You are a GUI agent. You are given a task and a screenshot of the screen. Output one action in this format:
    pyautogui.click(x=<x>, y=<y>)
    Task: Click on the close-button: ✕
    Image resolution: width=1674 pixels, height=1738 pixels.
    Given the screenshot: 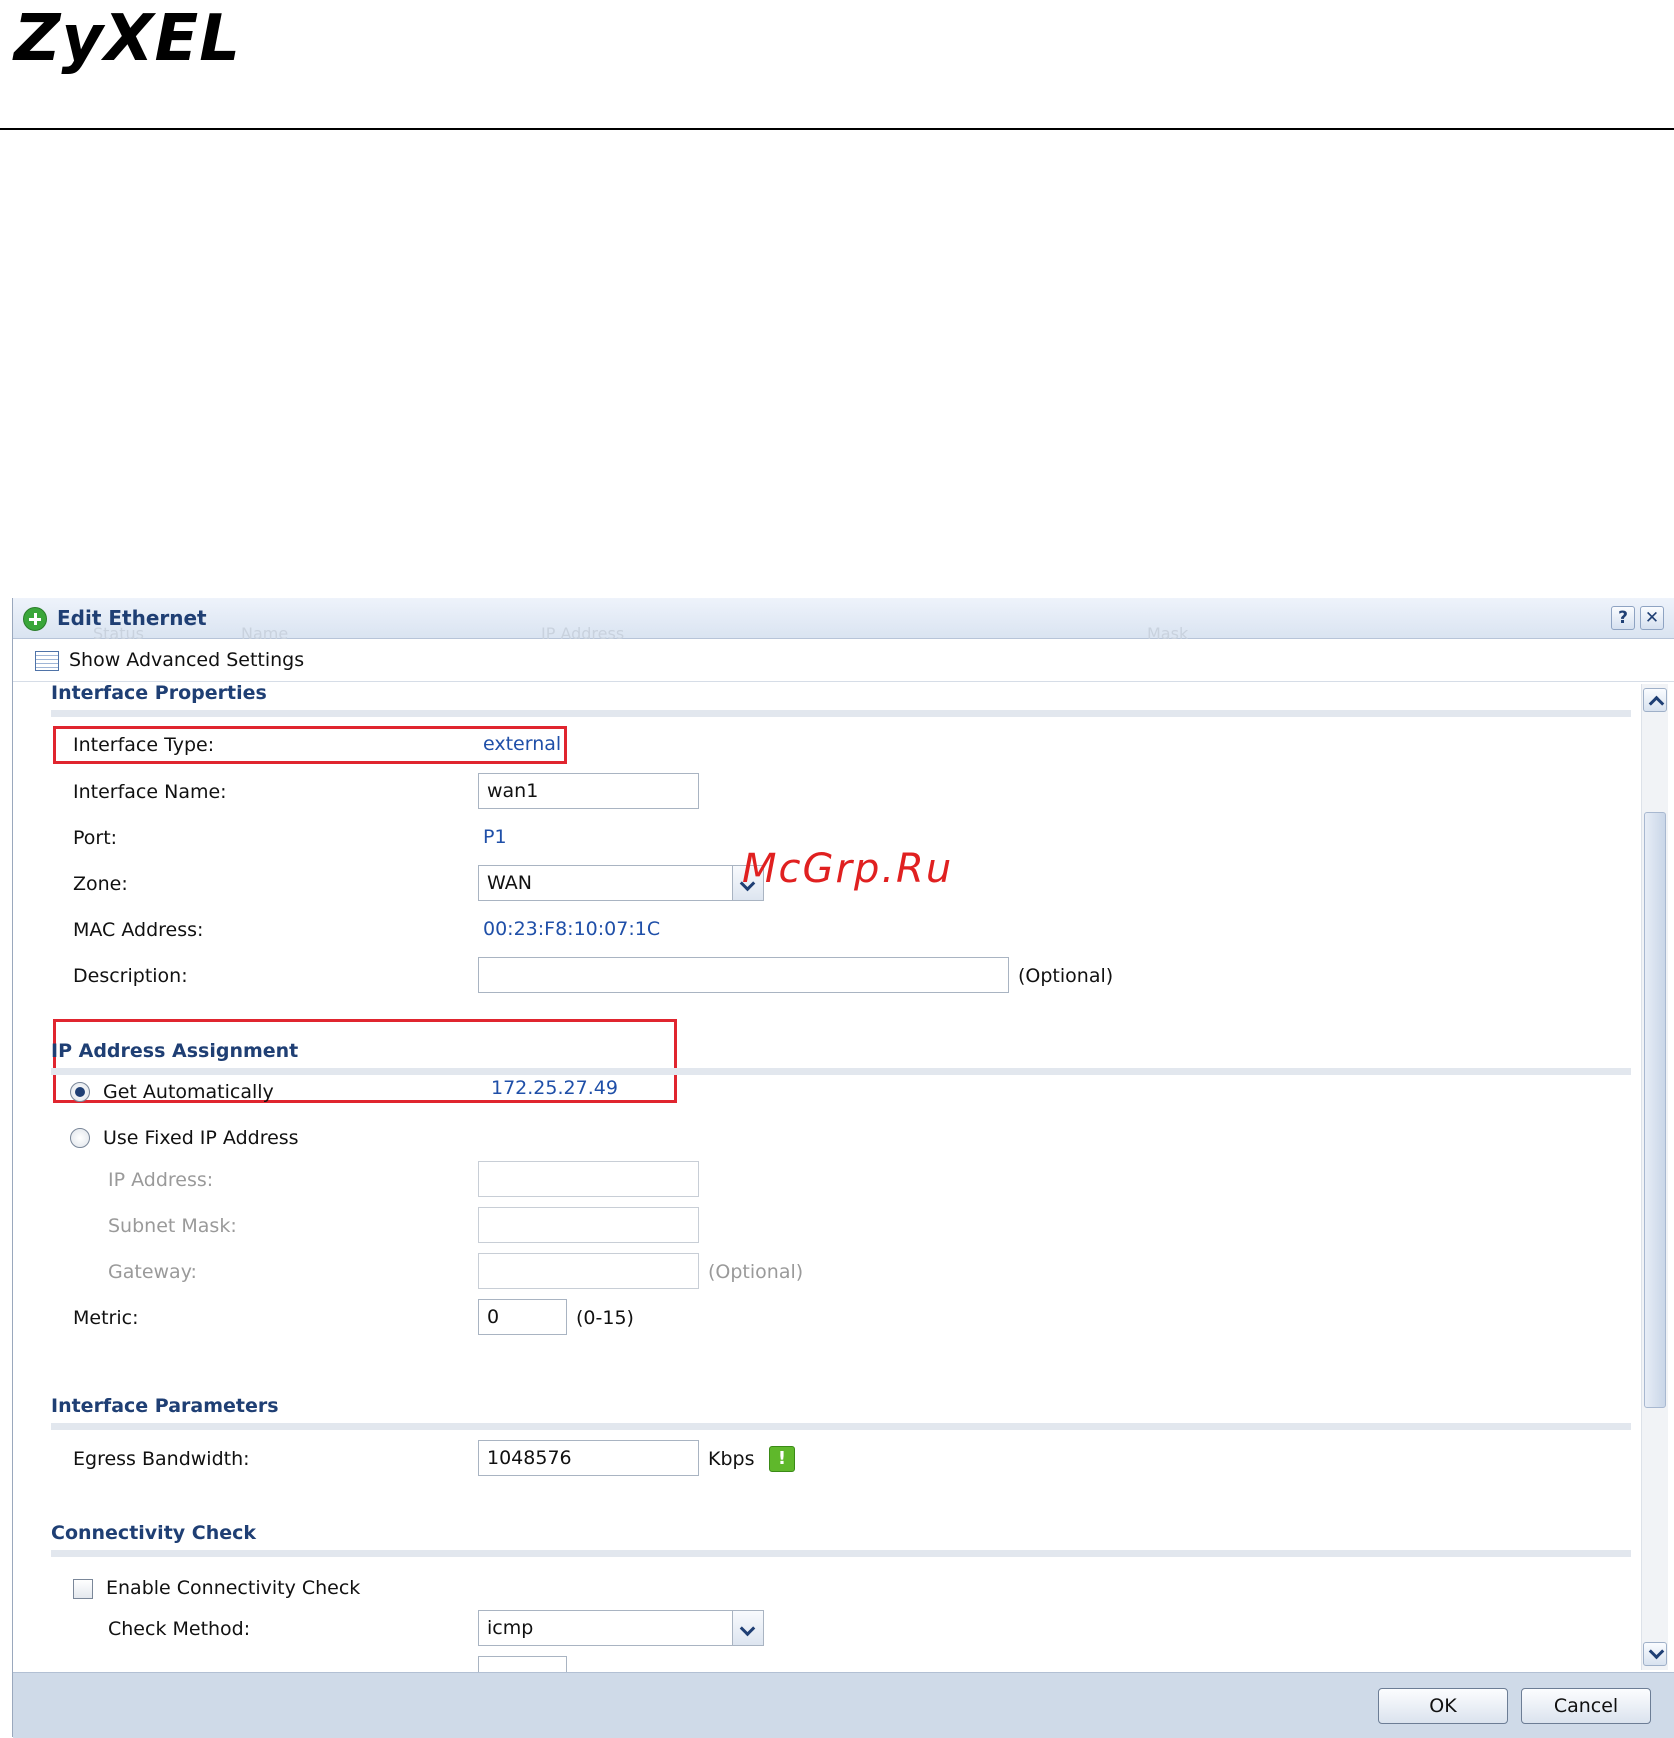 What is the action you would take?
    pyautogui.click(x=1652, y=618)
    